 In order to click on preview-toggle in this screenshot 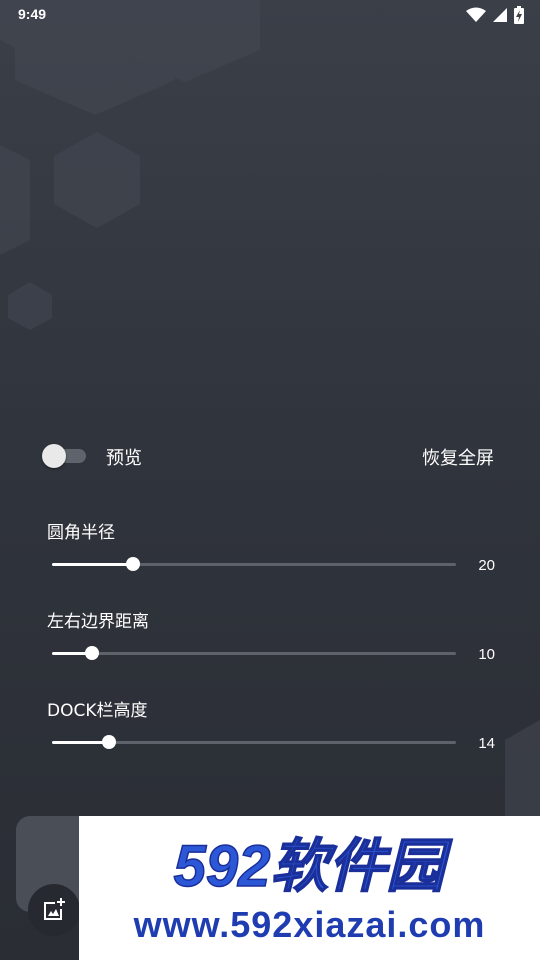, I will do `click(65, 456)`.